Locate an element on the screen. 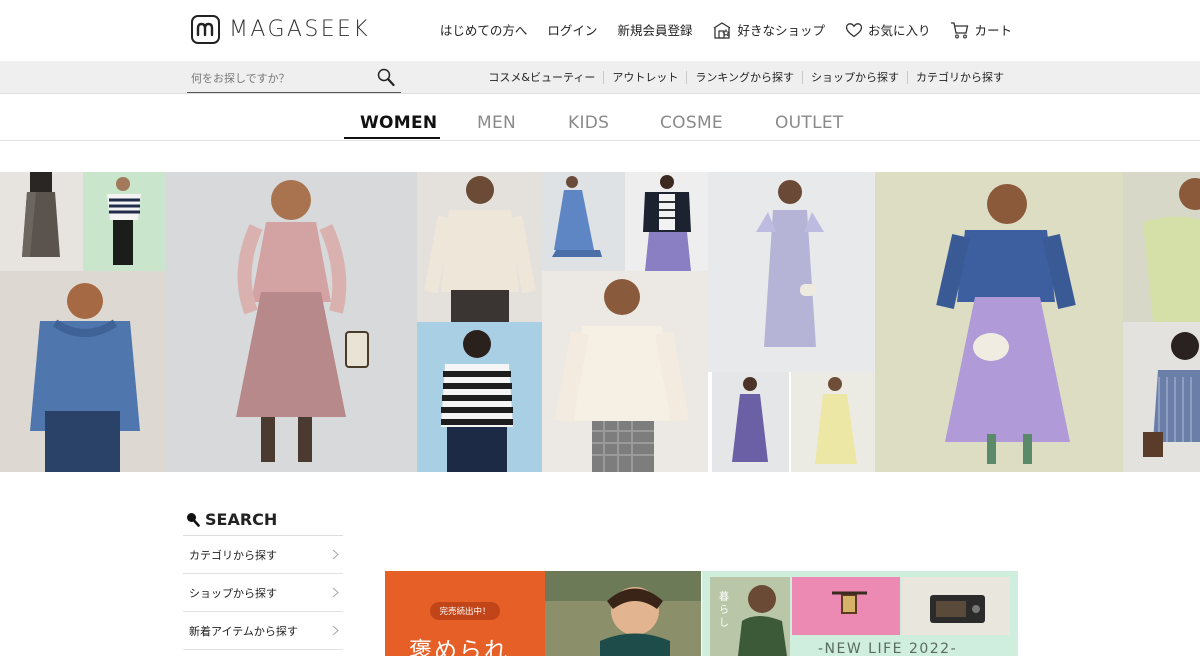  promo-banner: 完売続出中！ 褒められ is located at coordinates (465, 613).